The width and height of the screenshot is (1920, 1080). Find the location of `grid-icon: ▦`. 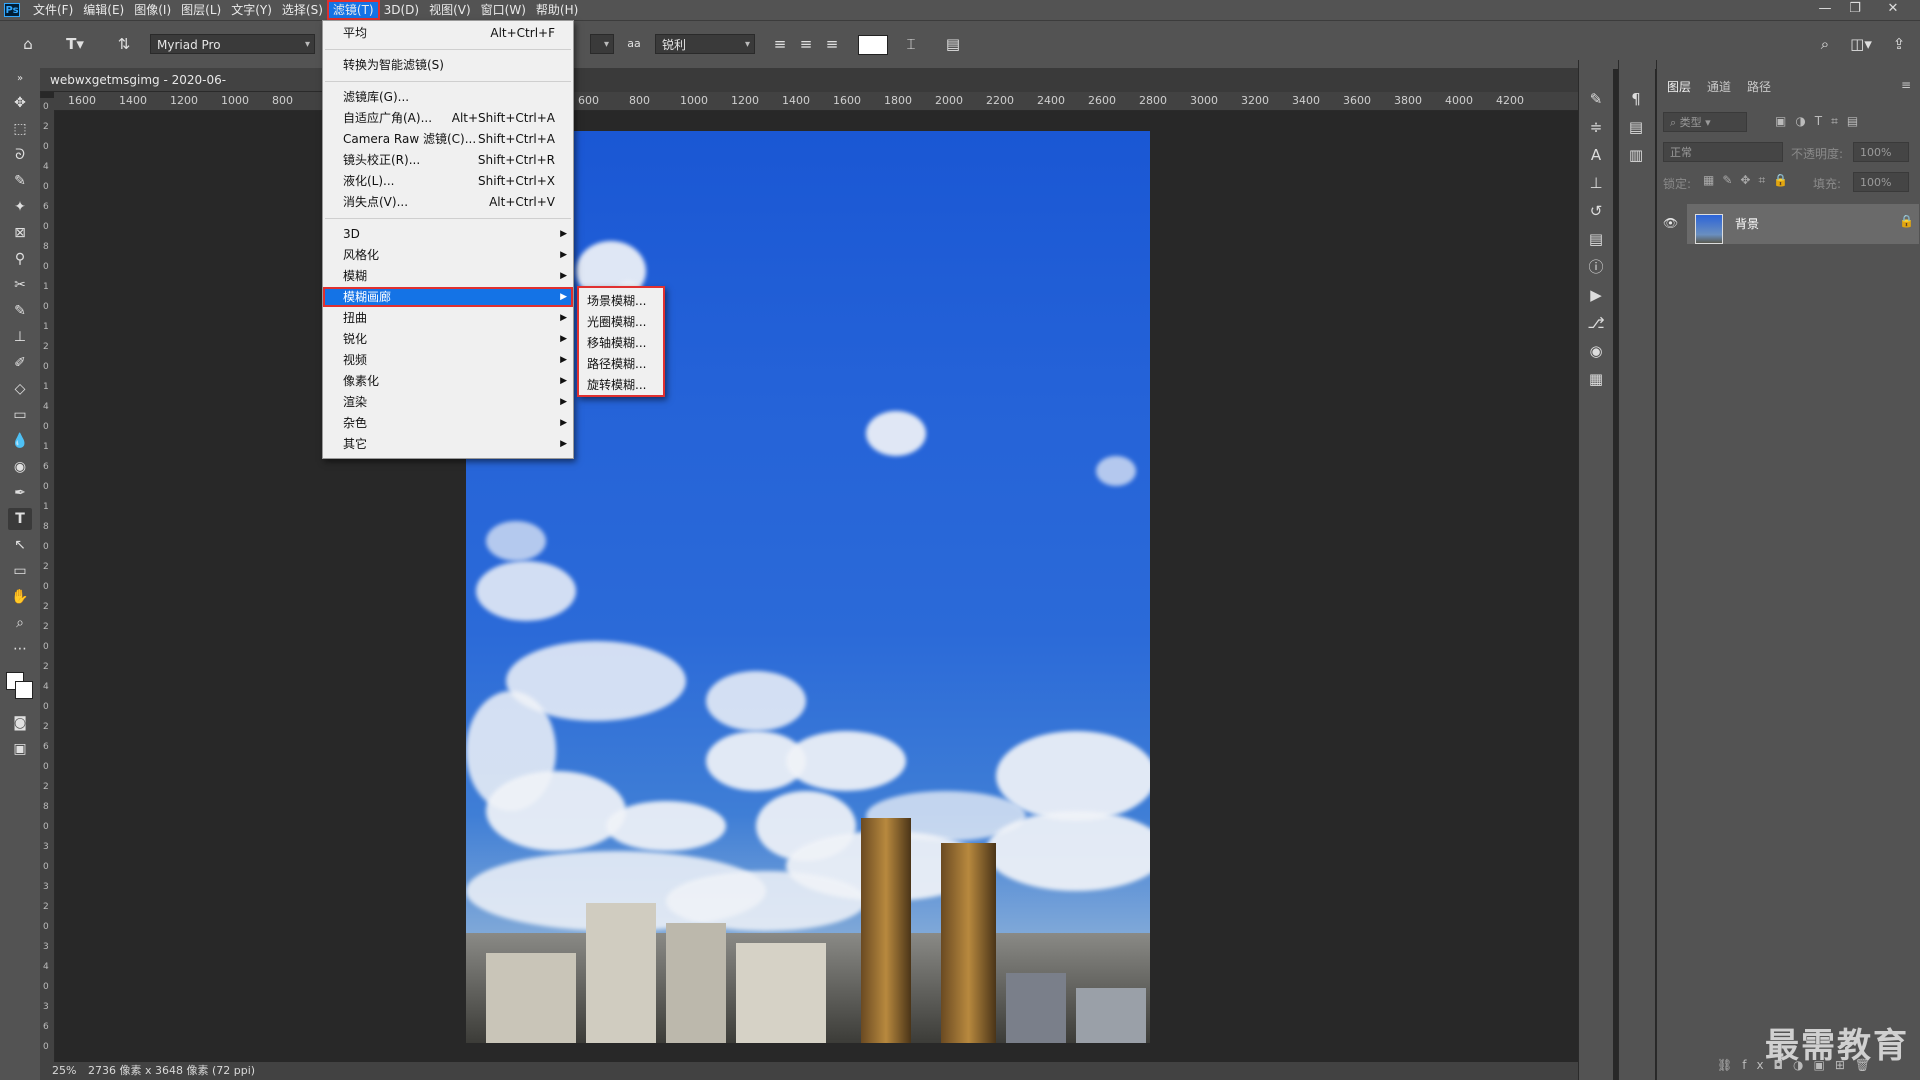

grid-icon: ▦ is located at coordinates (1596, 379).